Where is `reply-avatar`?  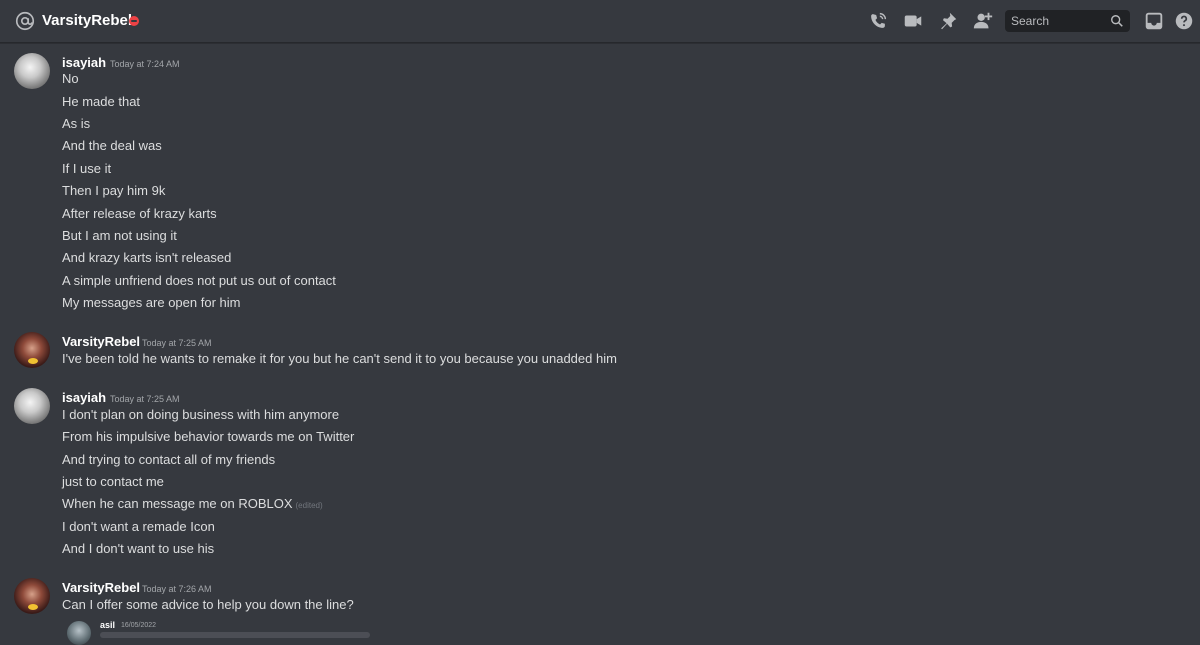 reply-avatar is located at coordinates (79, 633).